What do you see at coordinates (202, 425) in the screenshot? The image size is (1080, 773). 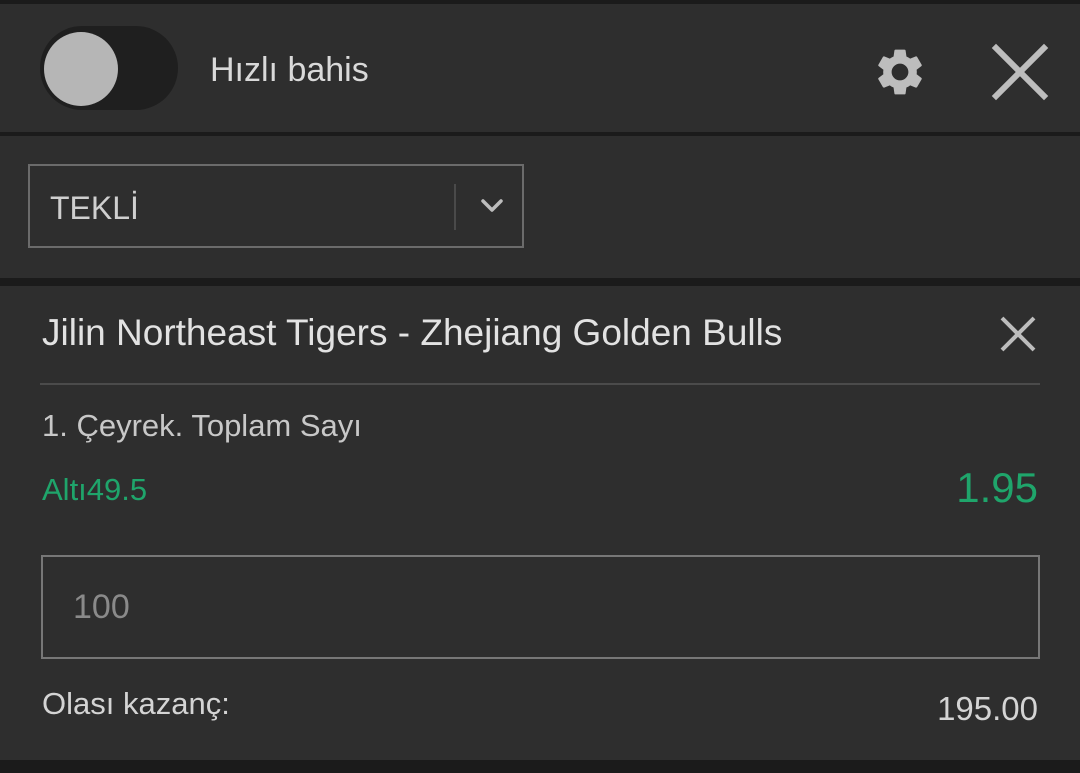 I see `market-name: 1. Çeyrek. Toplam Sayı` at bounding box center [202, 425].